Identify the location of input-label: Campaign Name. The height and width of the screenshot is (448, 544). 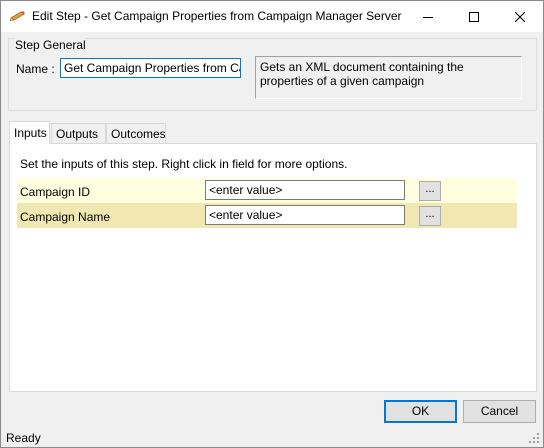
(65, 217).